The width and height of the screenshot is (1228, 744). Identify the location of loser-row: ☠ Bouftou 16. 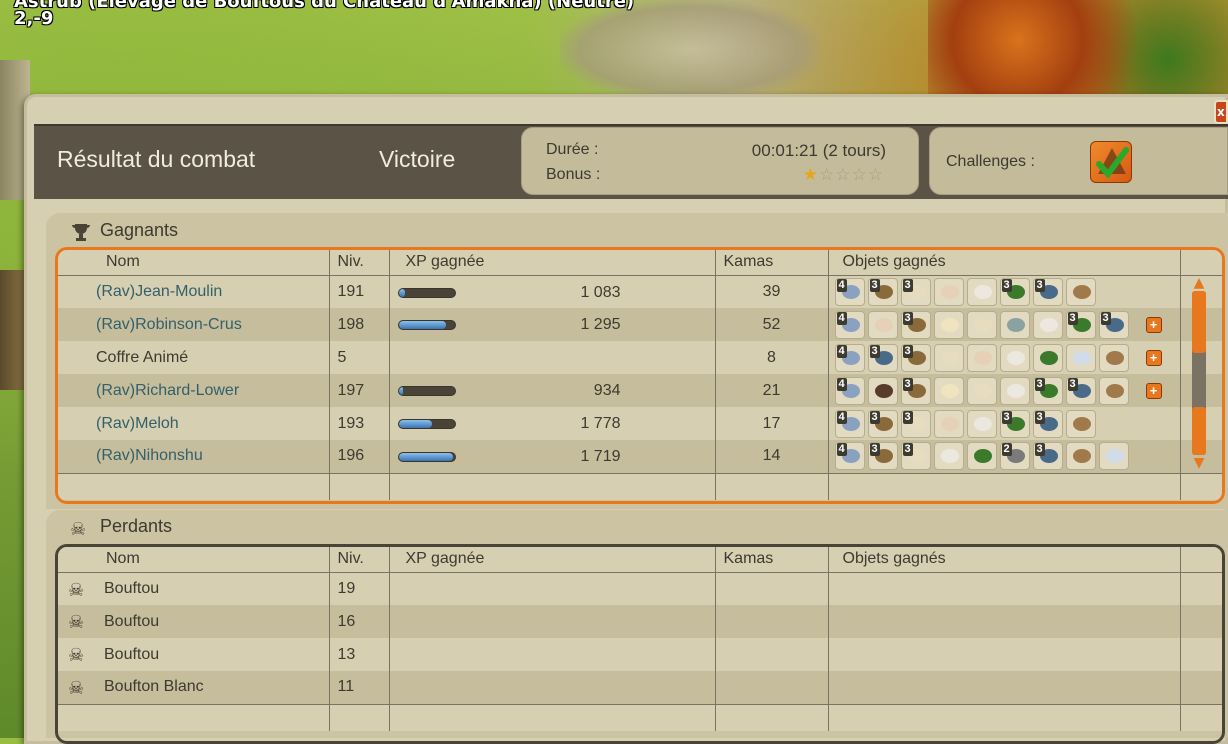
(640, 621).